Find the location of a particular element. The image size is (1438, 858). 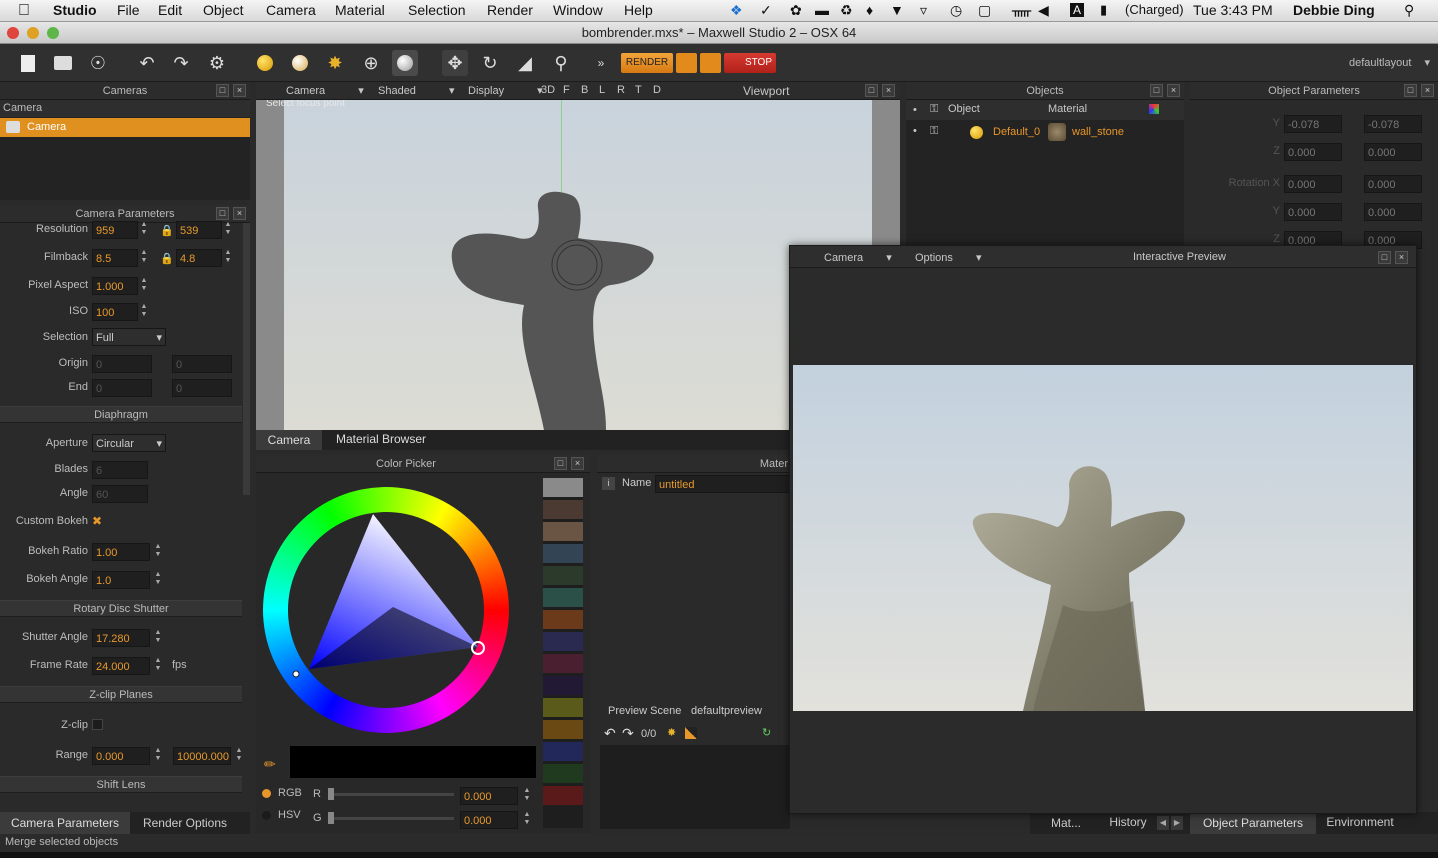

viewport-display-menu: Display ▾ is located at coordinates (505, 90).